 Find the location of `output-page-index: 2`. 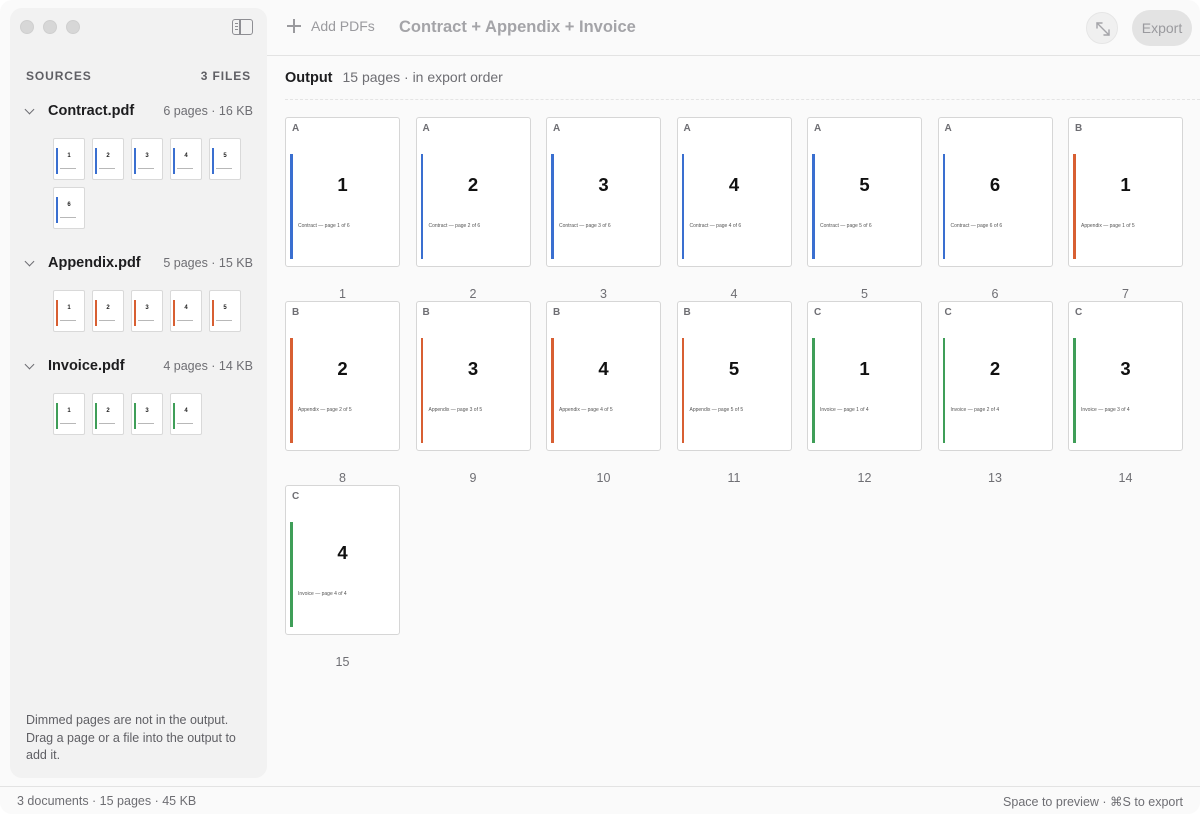

output-page-index: 2 is located at coordinates (473, 294).